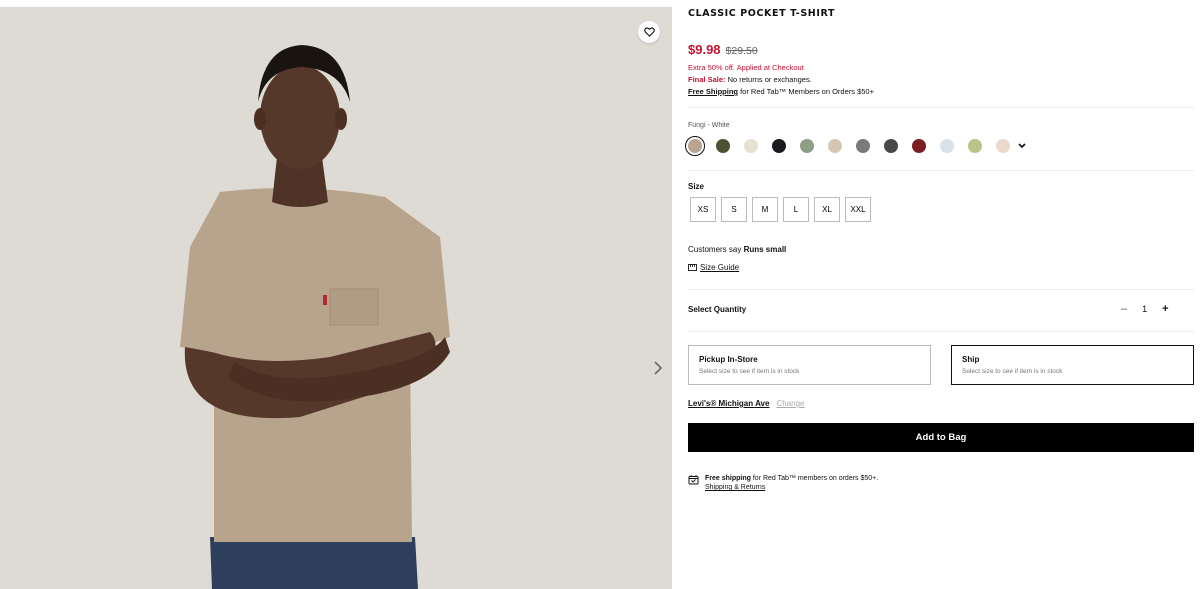 This screenshot has width=1200, height=589. What do you see at coordinates (1022, 146) in the screenshot?
I see `chevron-down-icon` at bounding box center [1022, 146].